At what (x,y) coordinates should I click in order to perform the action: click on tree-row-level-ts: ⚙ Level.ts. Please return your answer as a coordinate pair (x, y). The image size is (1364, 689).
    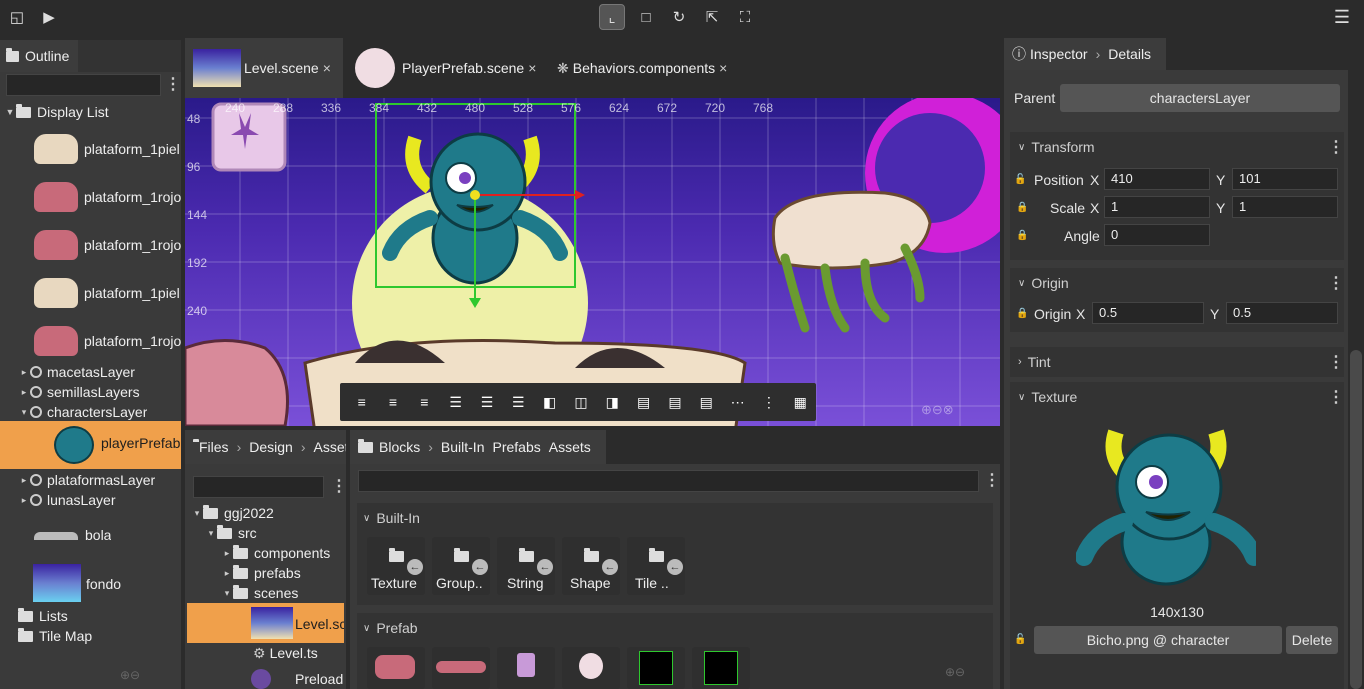
    Looking at the image, I should click on (285, 653).